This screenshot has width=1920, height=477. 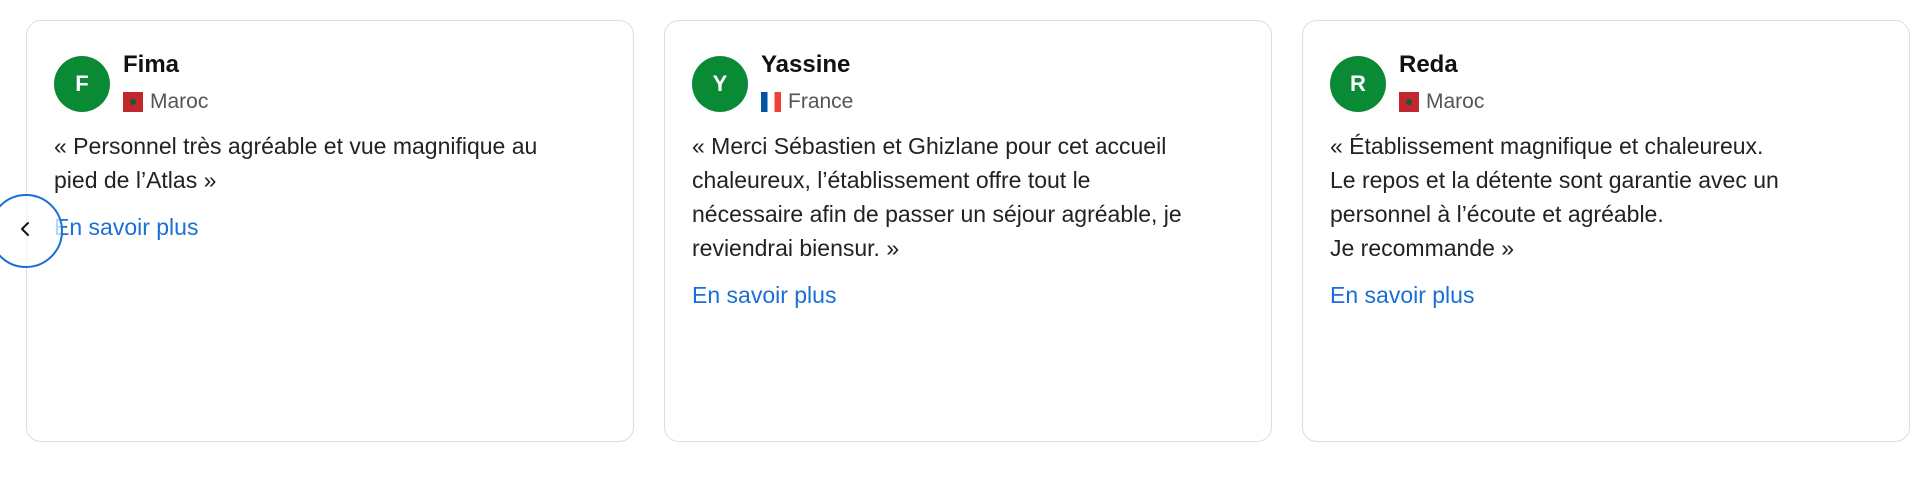 What do you see at coordinates (82, 84) in the screenshot?
I see `avatar: F` at bounding box center [82, 84].